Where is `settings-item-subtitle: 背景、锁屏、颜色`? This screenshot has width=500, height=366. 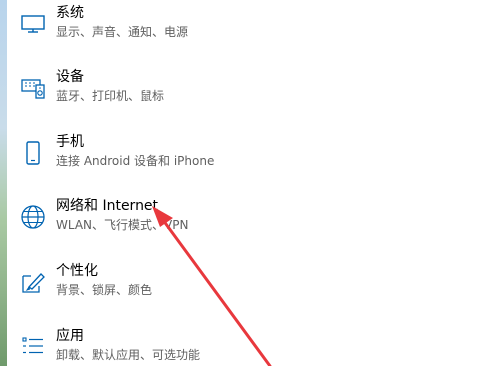 settings-item-subtitle: 背景、锁屏、颜色 is located at coordinates (104, 290).